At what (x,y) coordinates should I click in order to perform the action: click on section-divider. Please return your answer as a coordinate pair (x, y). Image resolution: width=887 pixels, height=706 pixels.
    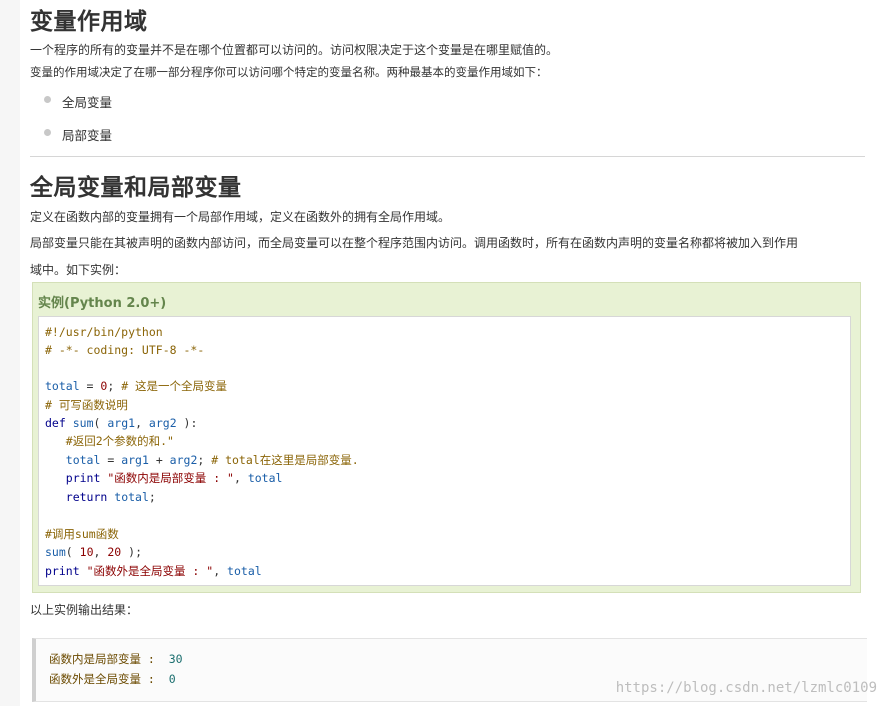
    Looking at the image, I should click on (447, 156).